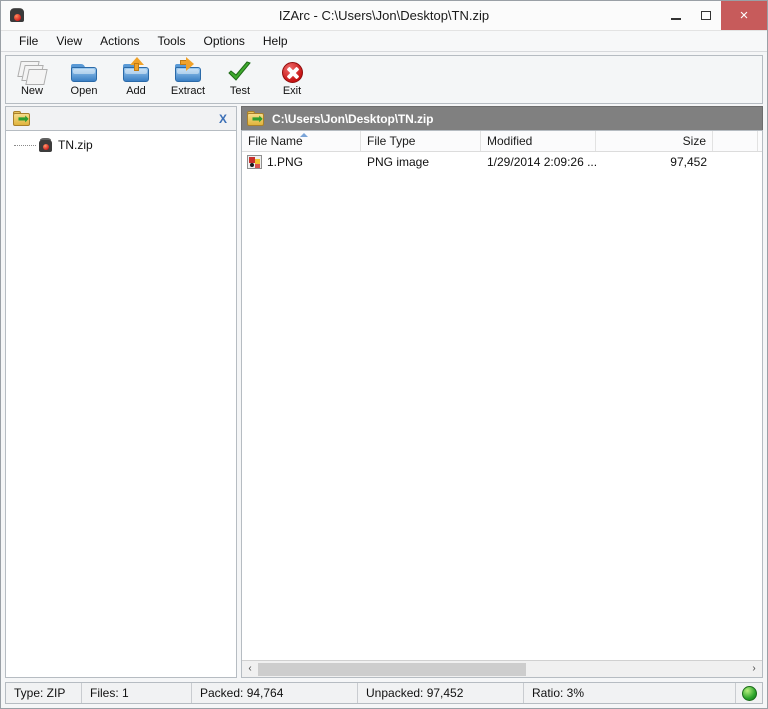 The image size is (768, 709). What do you see at coordinates (31, 91) in the screenshot?
I see `new-button-label: New` at bounding box center [31, 91].